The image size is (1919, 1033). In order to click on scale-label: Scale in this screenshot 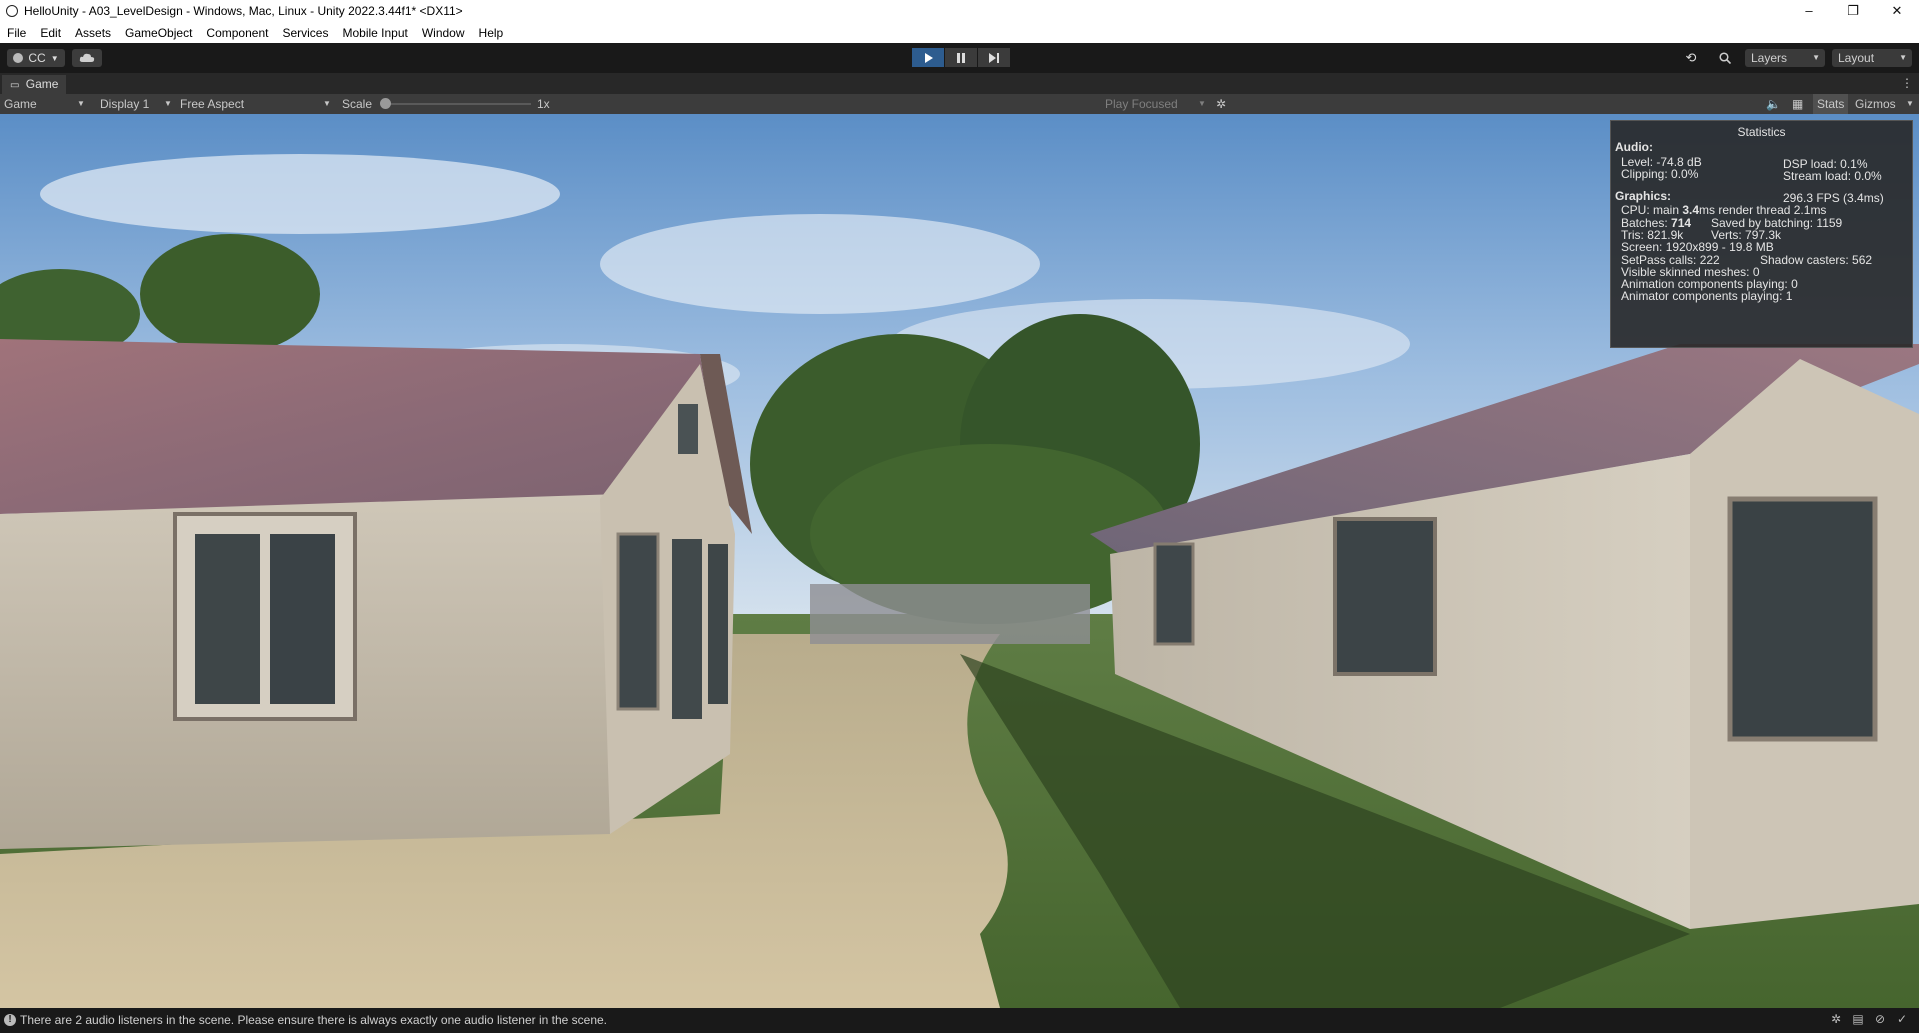, I will do `click(357, 104)`.